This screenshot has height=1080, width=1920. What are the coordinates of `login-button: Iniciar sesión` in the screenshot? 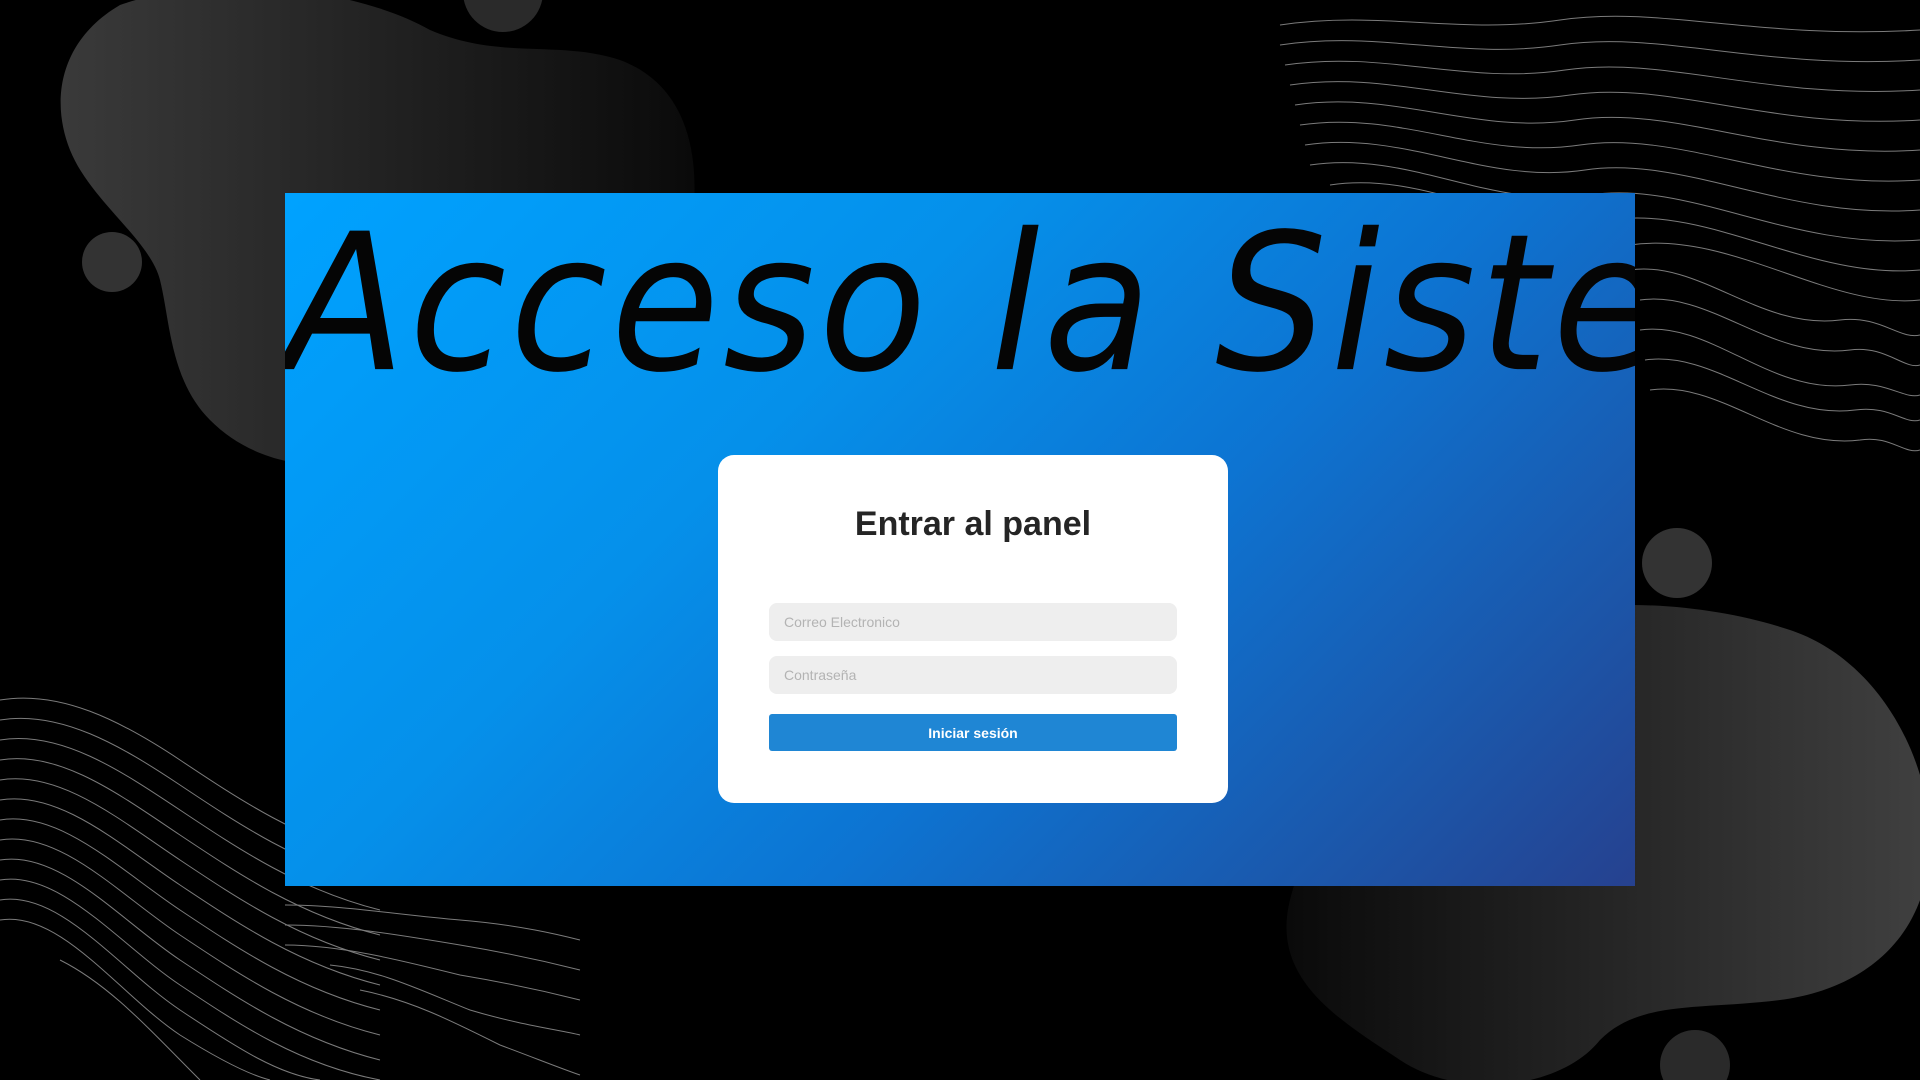 It's located at (973, 732).